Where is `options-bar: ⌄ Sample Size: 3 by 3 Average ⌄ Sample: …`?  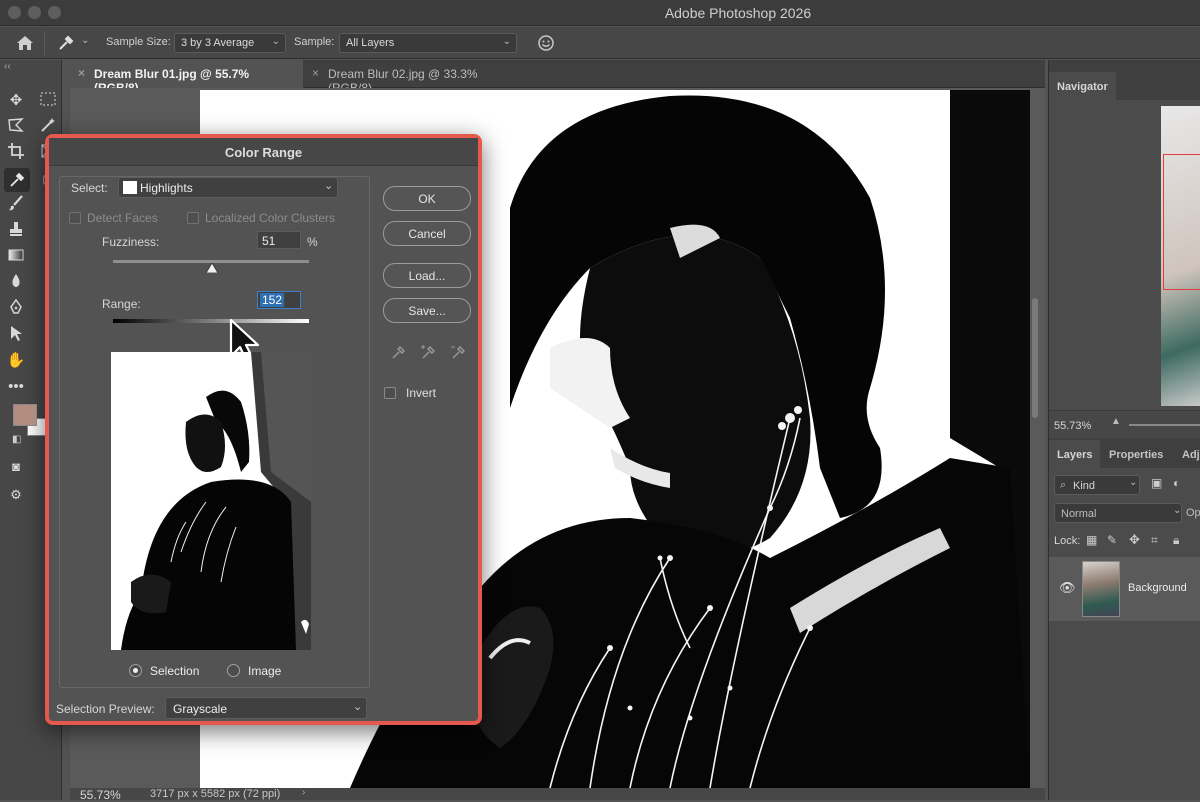 options-bar: ⌄ Sample Size: 3 by 3 Average ⌄ Sample: … is located at coordinates (600, 43).